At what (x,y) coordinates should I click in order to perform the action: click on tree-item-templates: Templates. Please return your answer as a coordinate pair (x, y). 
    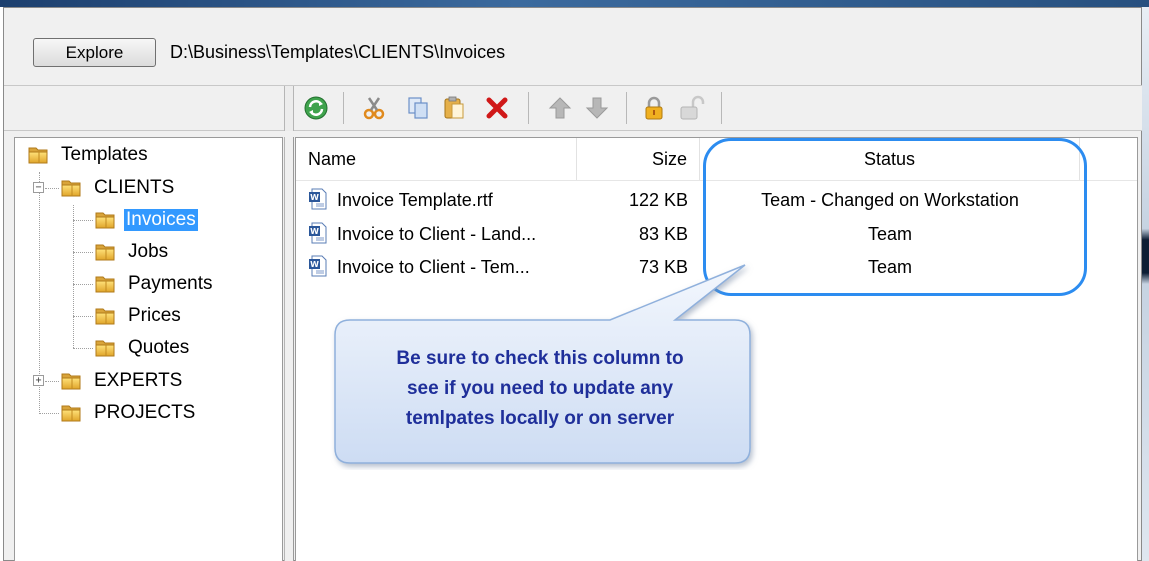
    Looking at the image, I should click on (88, 155).